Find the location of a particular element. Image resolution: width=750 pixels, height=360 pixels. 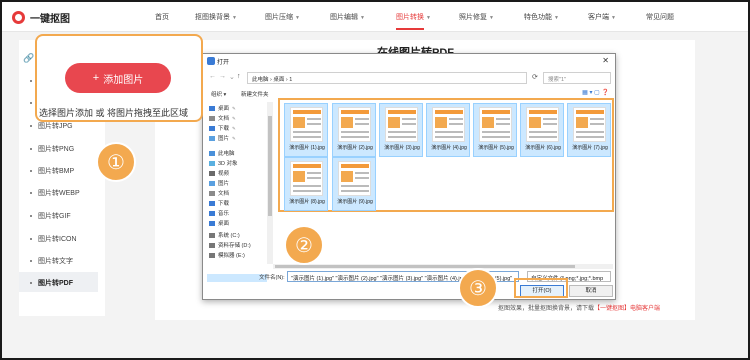

back-icon: ← is located at coordinates (212, 76).